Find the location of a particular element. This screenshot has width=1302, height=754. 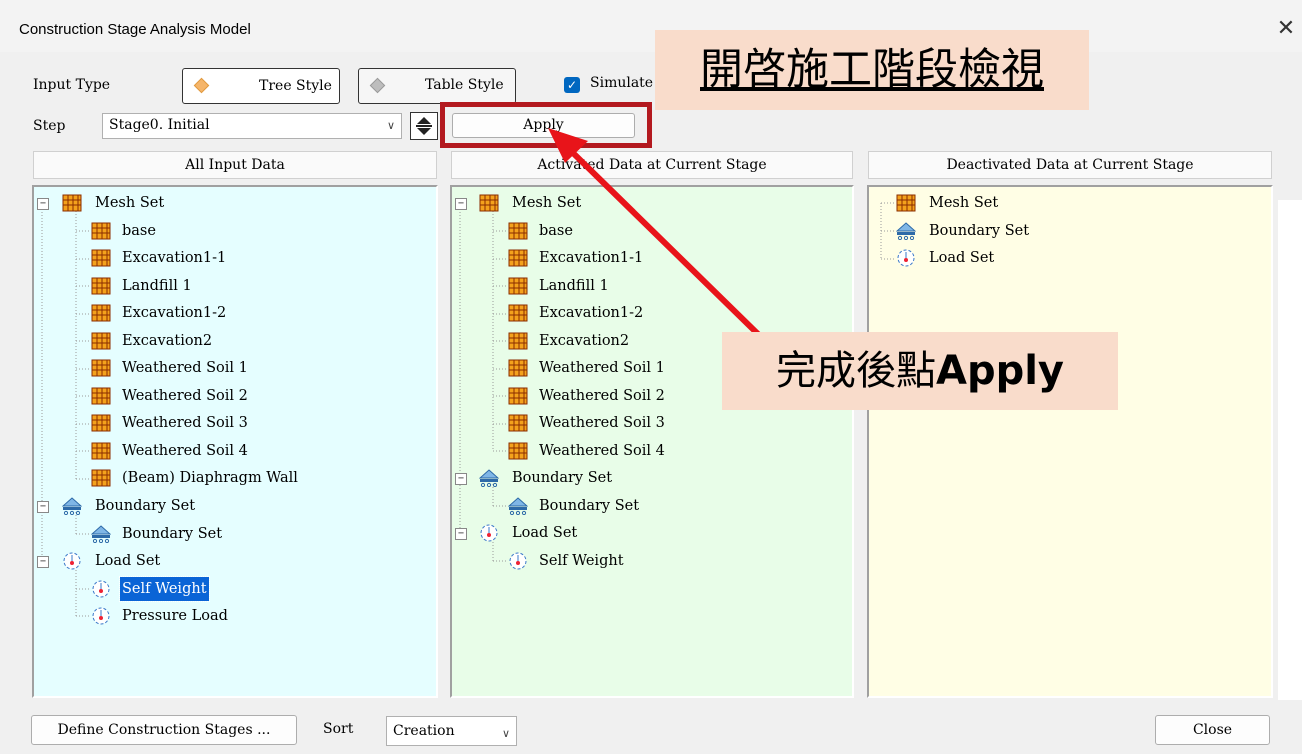

step-value: Stage0. Initial is located at coordinates (159, 125).